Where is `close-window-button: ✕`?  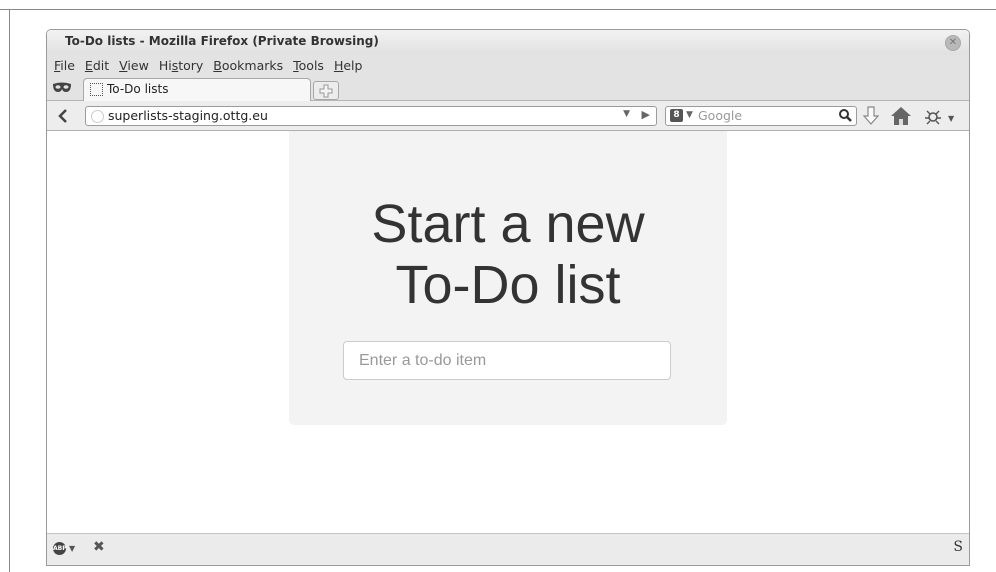
close-window-button: ✕ is located at coordinates (953, 43).